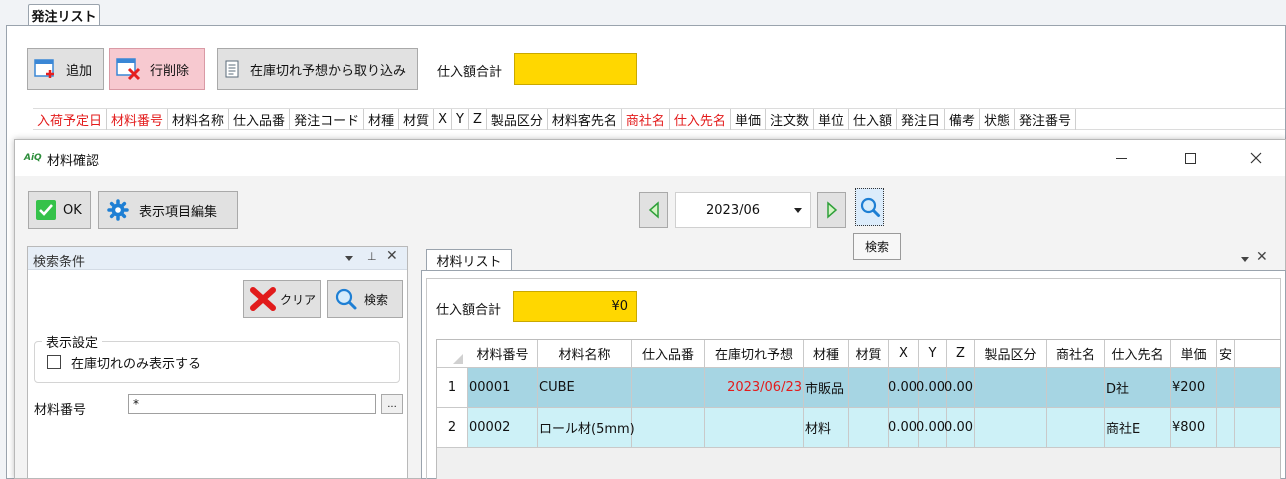 The height and width of the screenshot is (479, 1286). Describe the element at coordinates (1138, 387) in the screenshot. I see `grid-cell: D社` at that location.